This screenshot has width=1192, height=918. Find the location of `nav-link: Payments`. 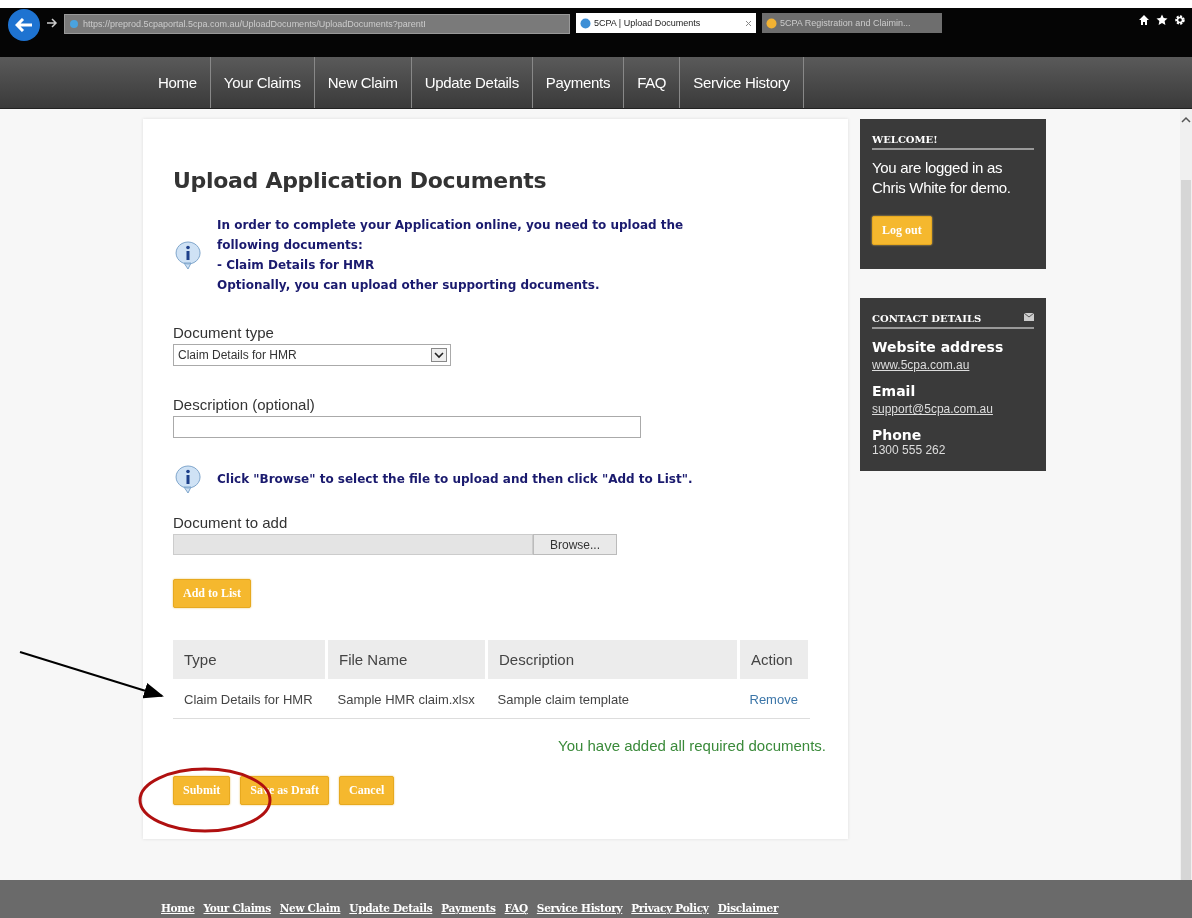

nav-link: Payments is located at coordinates (578, 83).